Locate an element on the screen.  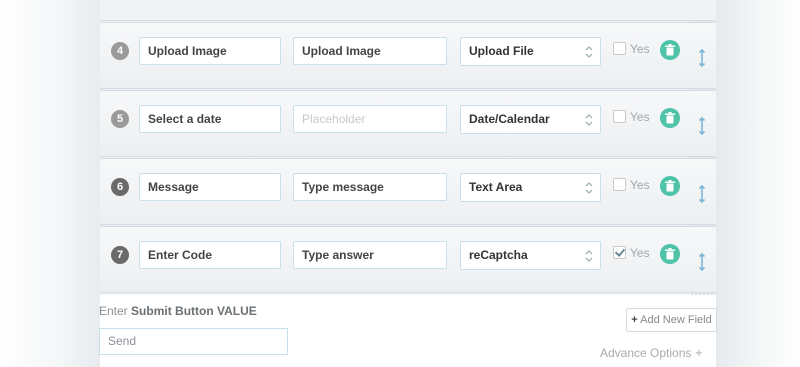
field-type-select: reCaptcha is located at coordinates (530, 255).